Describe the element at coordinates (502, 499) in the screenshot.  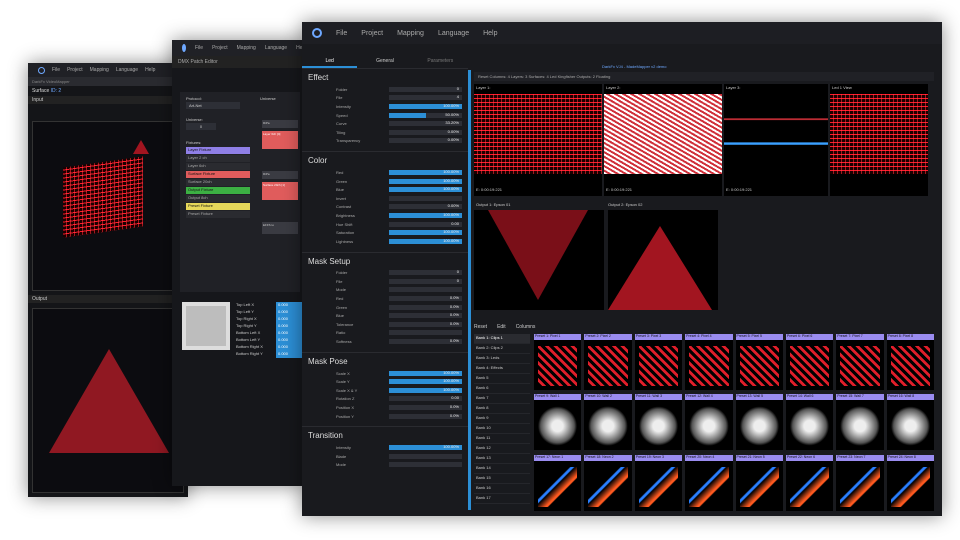
I see `bank-item: Bank 17` at that location.